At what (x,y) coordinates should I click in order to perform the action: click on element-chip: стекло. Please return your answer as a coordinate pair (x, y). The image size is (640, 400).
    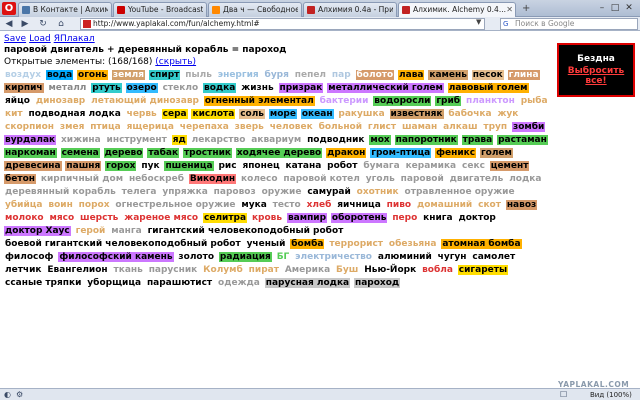
    Looking at the image, I should click on (180, 88).